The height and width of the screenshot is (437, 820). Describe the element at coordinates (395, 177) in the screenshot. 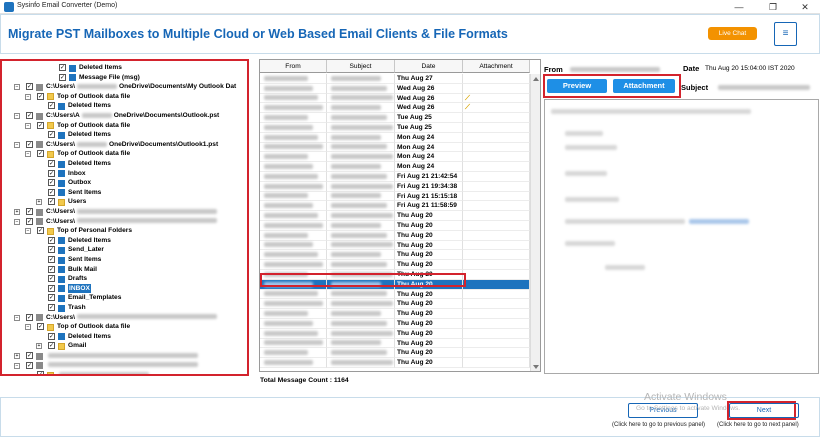

I see `message-row: Fri Aug 21 21:42:54` at that location.